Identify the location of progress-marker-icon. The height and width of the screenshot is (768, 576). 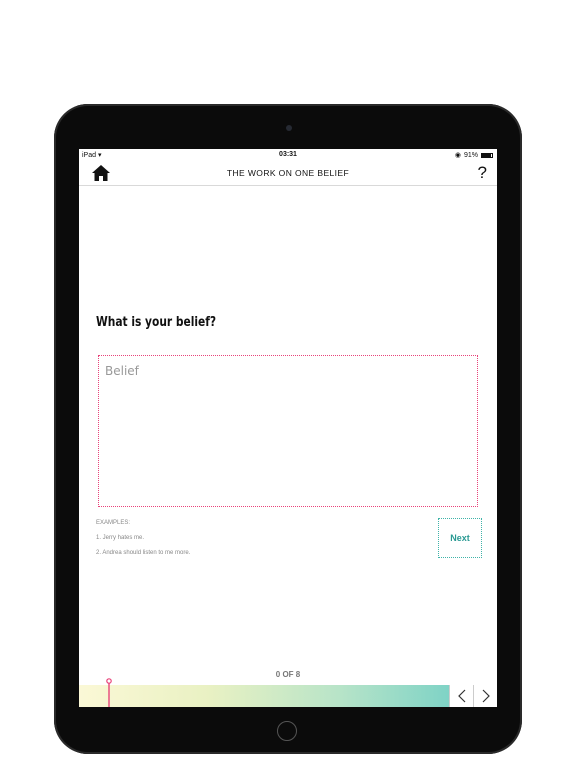
(109, 692).